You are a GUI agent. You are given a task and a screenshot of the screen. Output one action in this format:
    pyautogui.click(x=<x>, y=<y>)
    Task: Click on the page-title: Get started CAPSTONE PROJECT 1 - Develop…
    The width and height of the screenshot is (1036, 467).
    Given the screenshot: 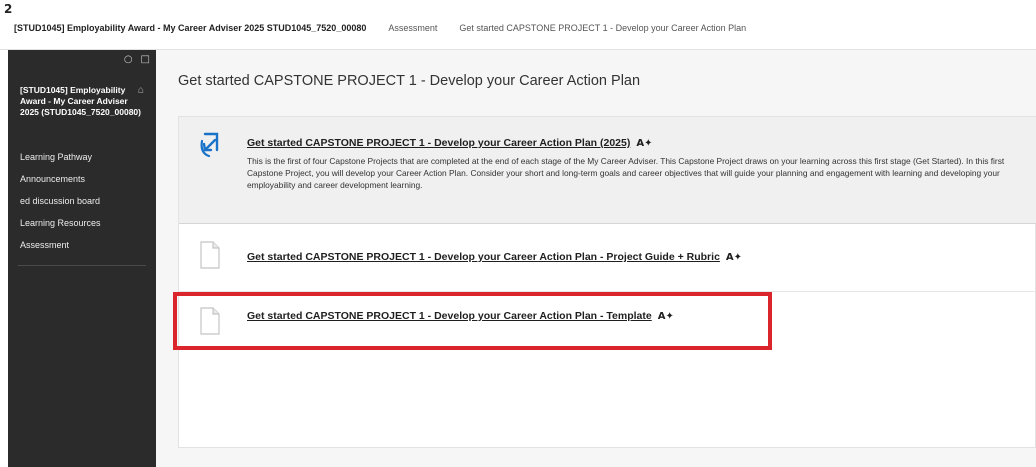 What is the action you would take?
    pyautogui.click(x=409, y=81)
    